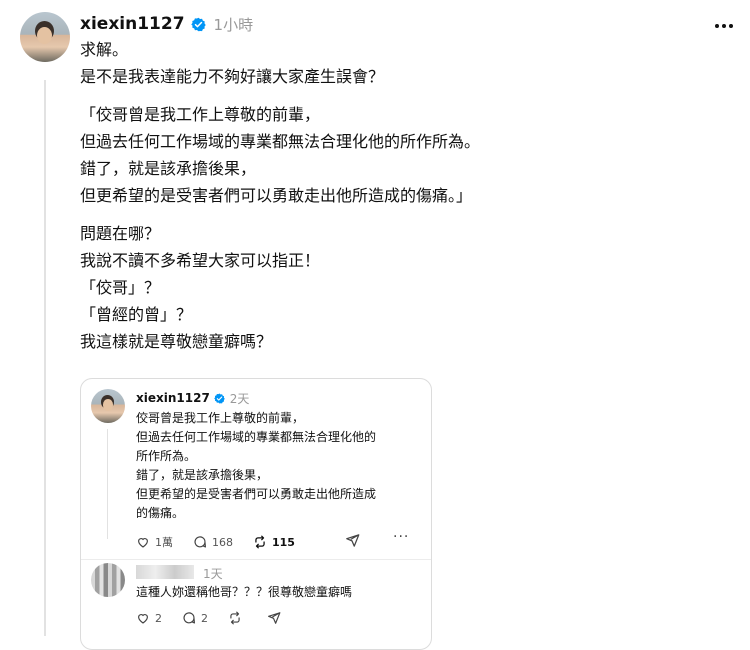  What do you see at coordinates (166, 456) in the screenshot?
I see `quoted-line: 所作所為。` at bounding box center [166, 456].